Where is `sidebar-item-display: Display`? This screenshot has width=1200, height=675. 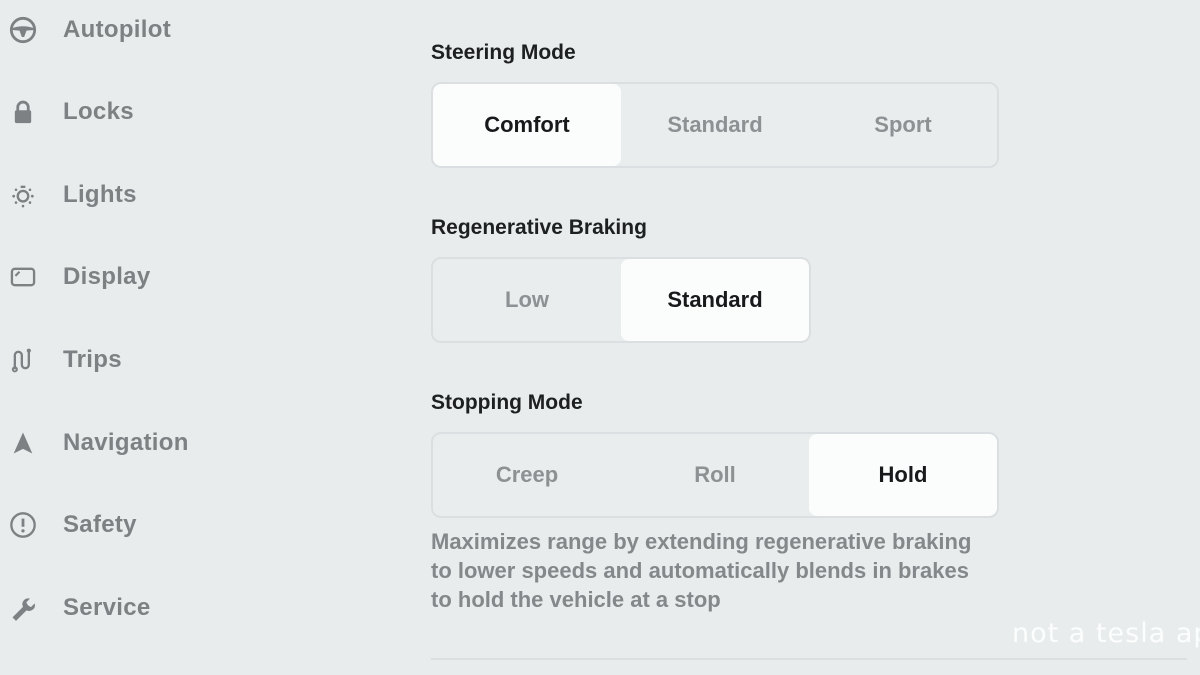
sidebar-item-display: Display is located at coordinates (120, 277).